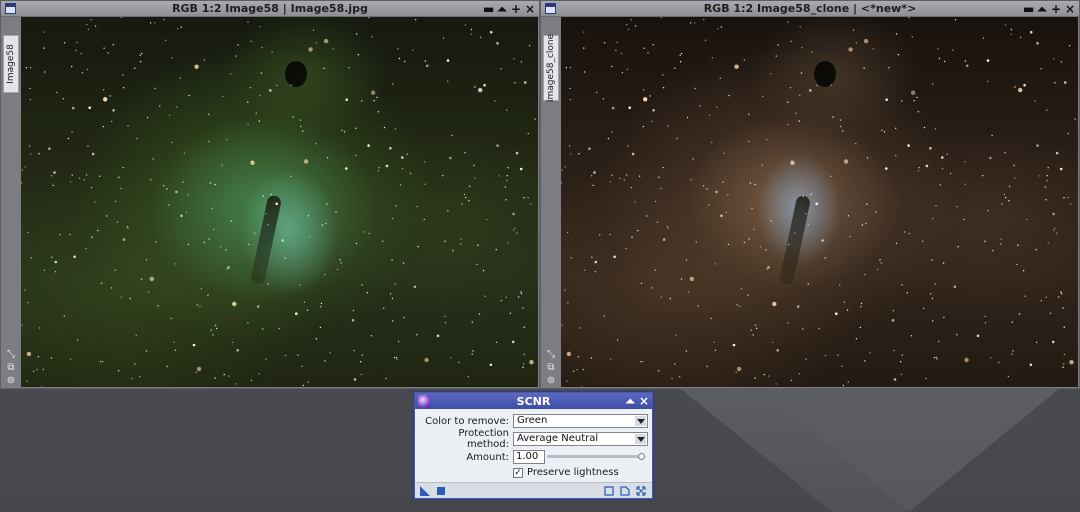 Image resolution: width=1080 pixels, height=512 pixels. What do you see at coordinates (551, 68) in the screenshot?
I see `view-id-tab: Image58_clone` at bounding box center [551, 68].